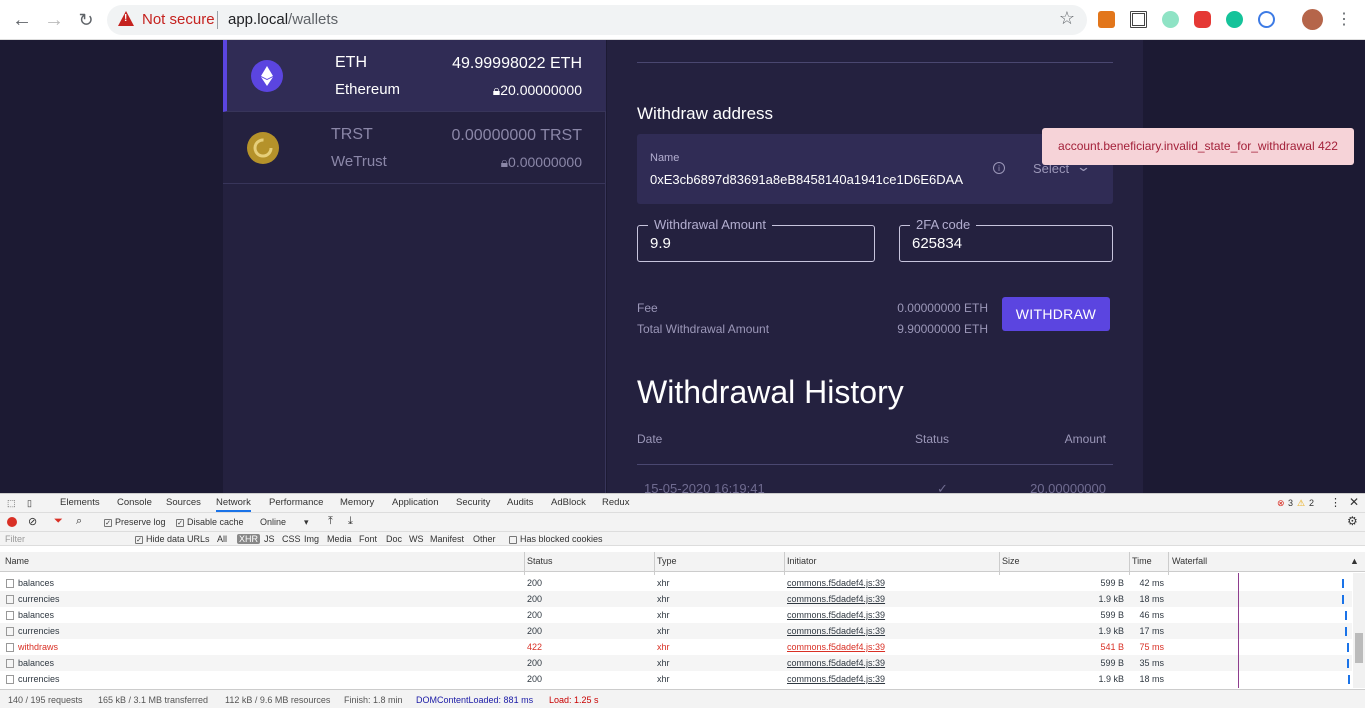 The width and height of the screenshot is (1365, 708). Describe the element at coordinates (54, 20) in the screenshot. I see `forward-icon: →` at that location.